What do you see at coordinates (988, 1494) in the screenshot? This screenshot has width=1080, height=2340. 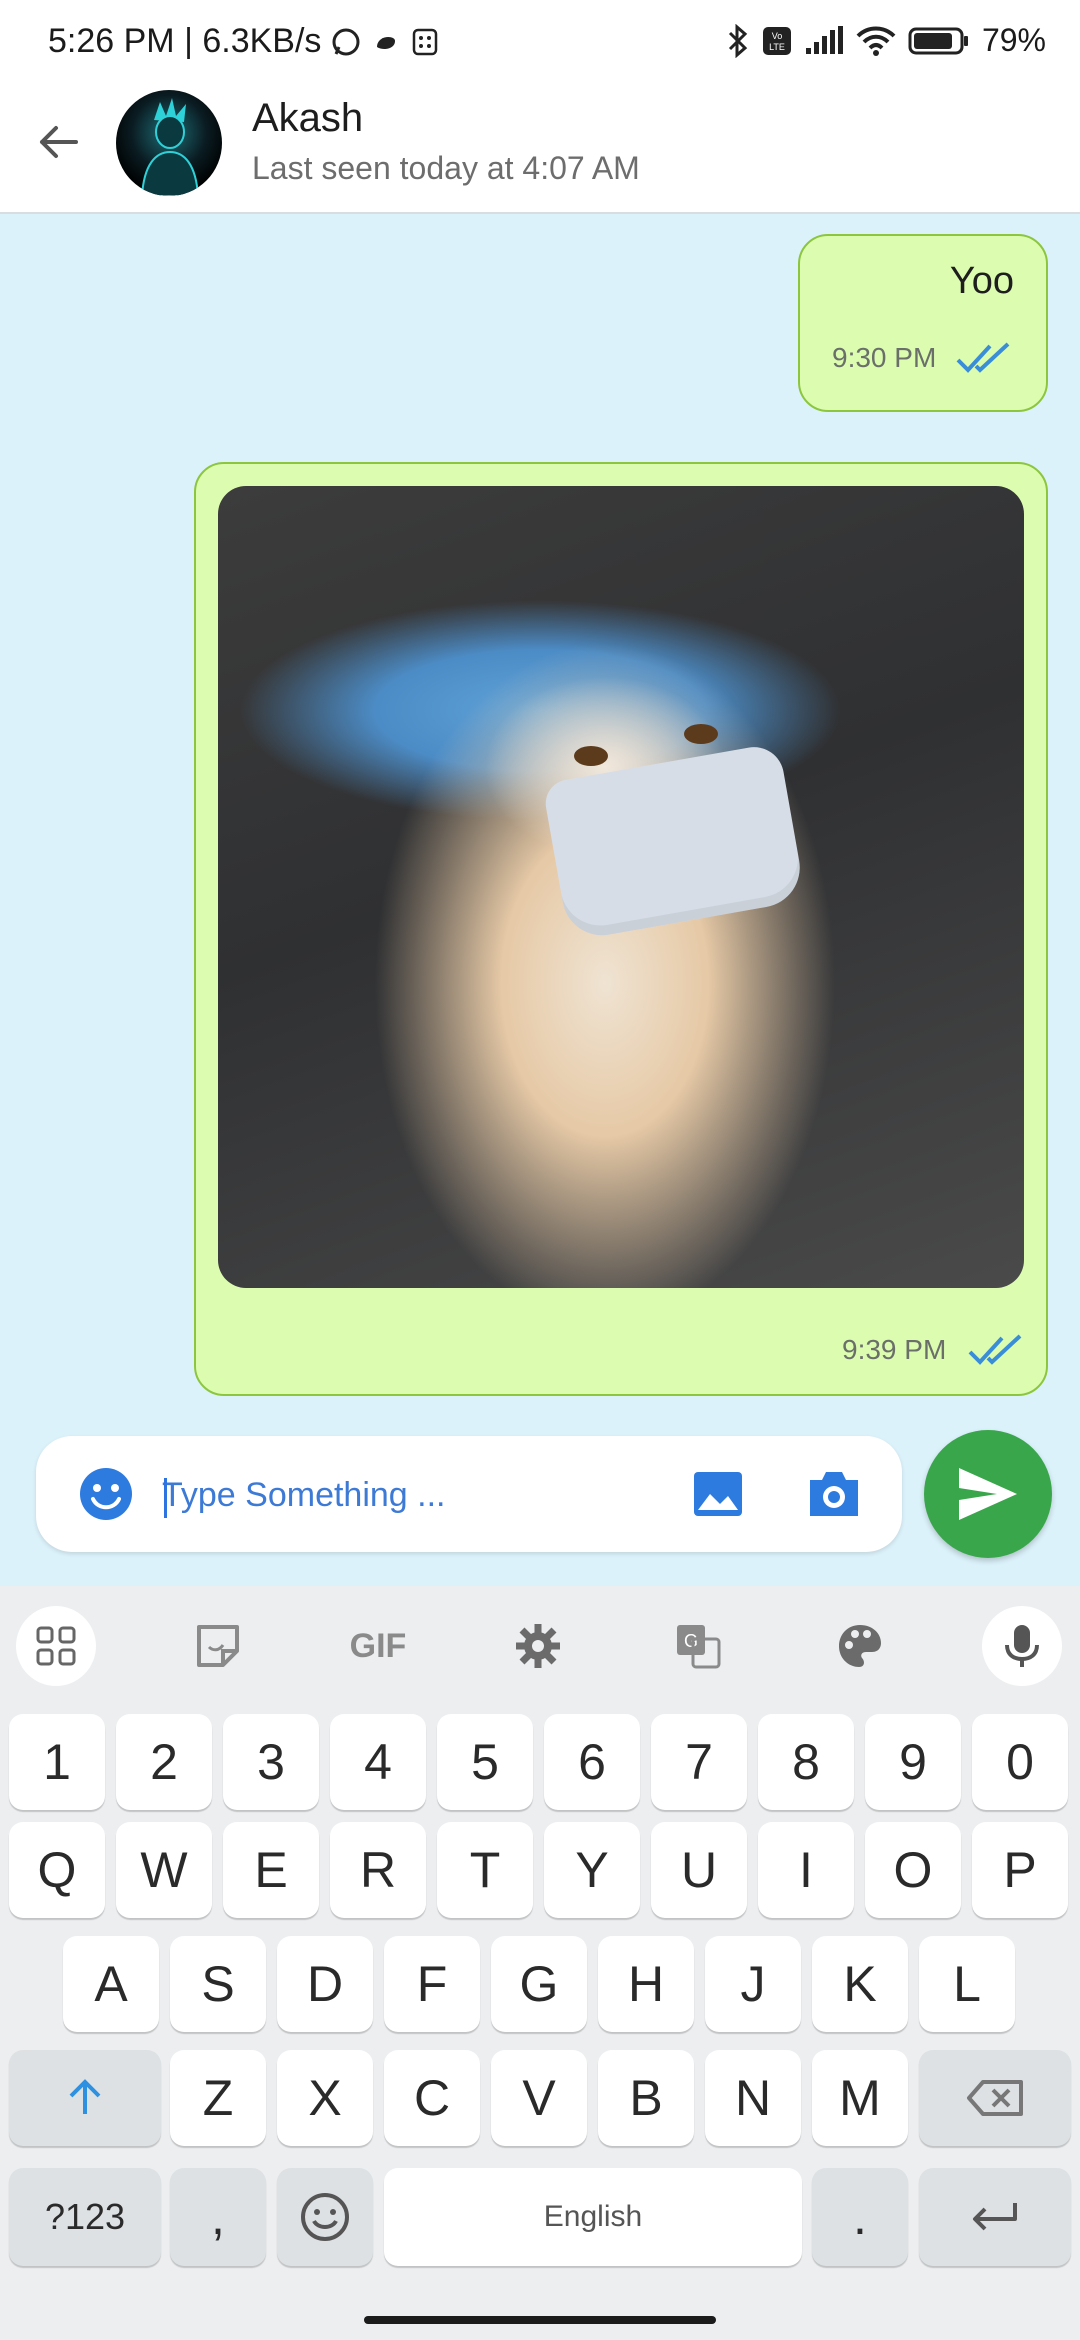 I see `send-button` at bounding box center [988, 1494].